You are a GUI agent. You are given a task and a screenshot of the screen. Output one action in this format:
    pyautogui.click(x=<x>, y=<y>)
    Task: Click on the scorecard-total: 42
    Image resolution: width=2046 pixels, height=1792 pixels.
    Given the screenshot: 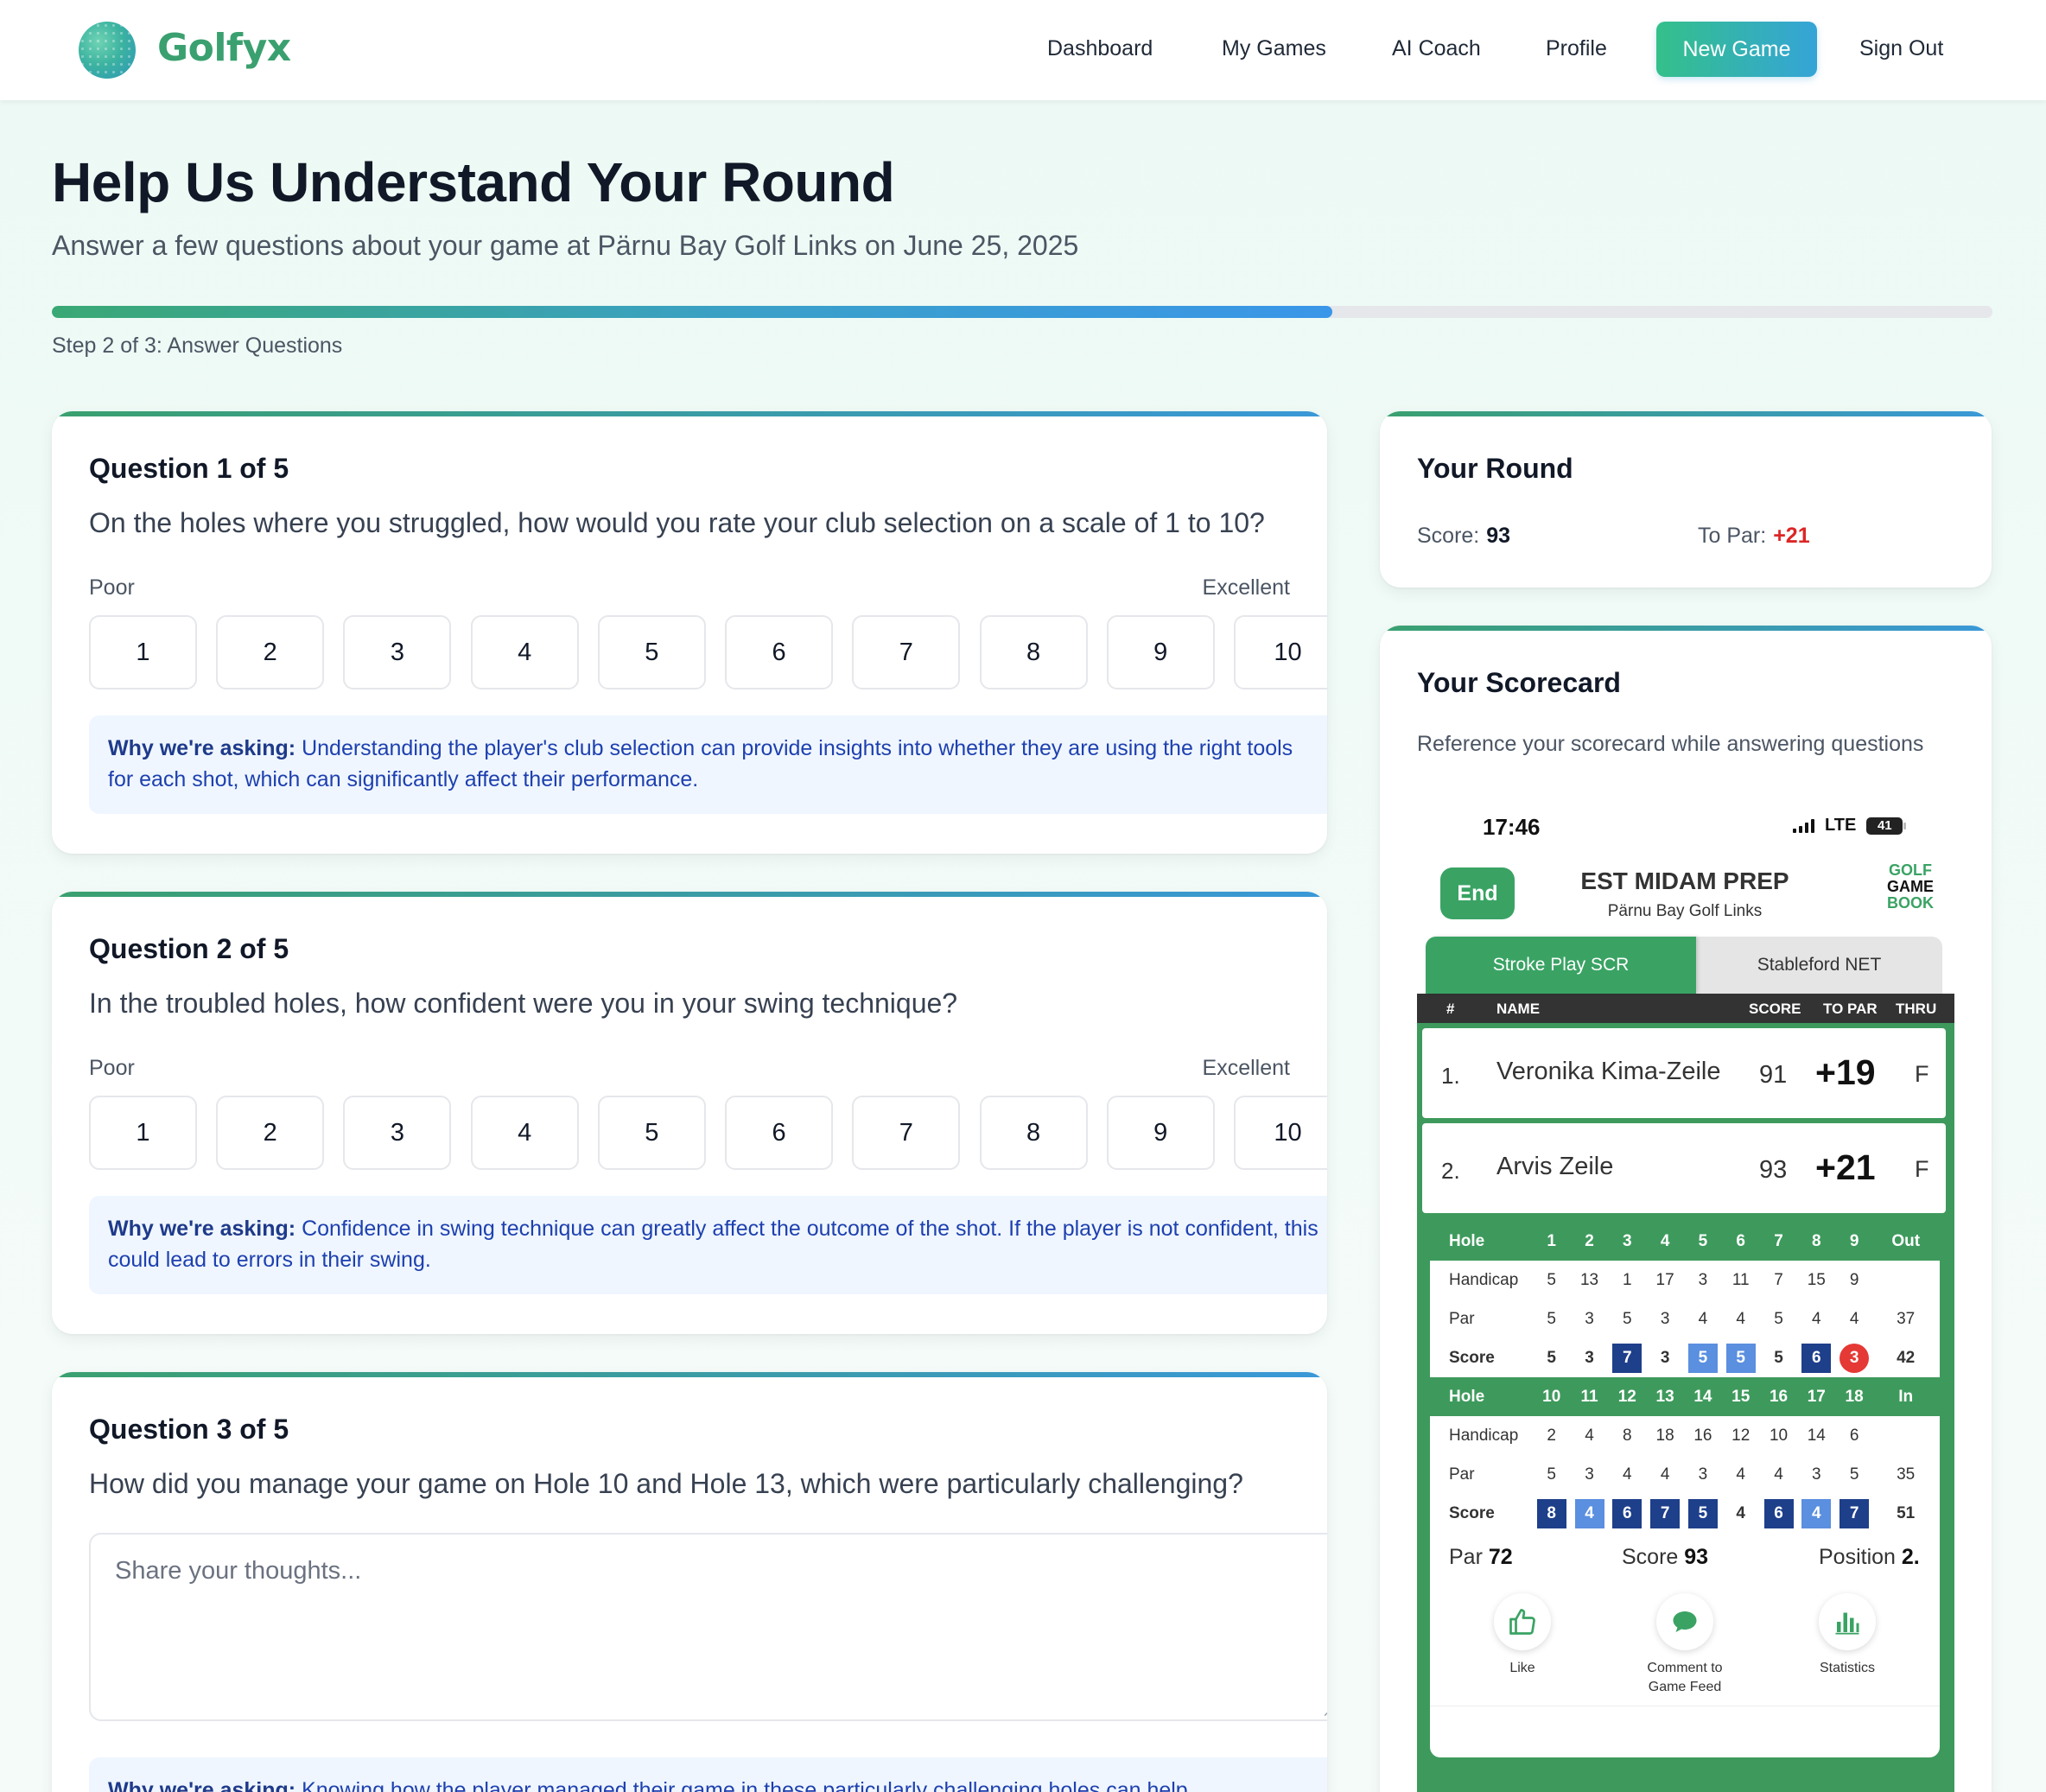 What is the action you would take?
    pyautogui.click(x=1906, y=1358)
    